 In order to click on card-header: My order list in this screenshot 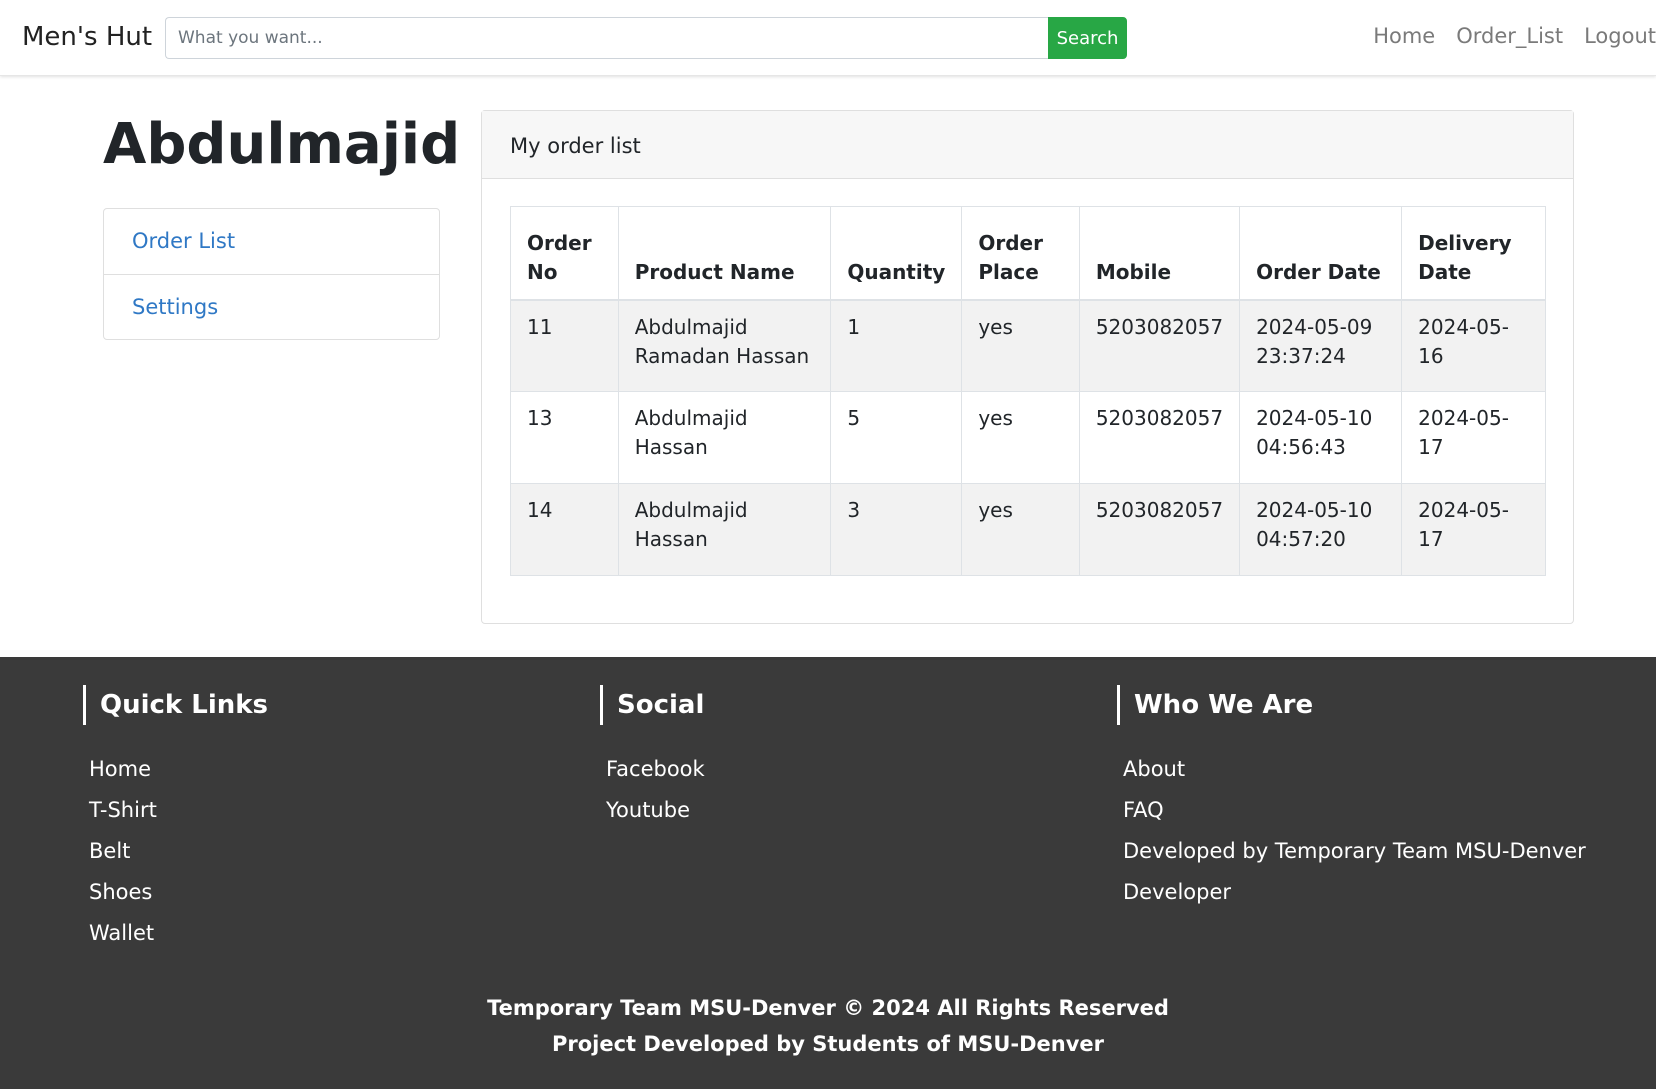, I will do `click(1027, 145)`.